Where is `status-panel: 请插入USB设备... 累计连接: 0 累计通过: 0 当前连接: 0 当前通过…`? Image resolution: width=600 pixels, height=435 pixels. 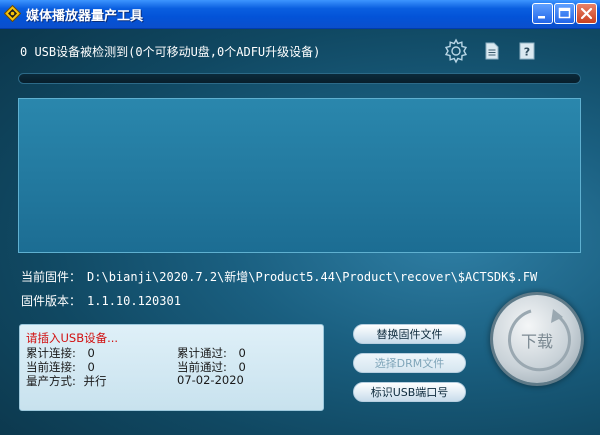
status-panel: 请插入USB设备... 累计连接: 0 累计通过: 0 当前连接: 0 当前通过… is located at coordinates (171, 367).